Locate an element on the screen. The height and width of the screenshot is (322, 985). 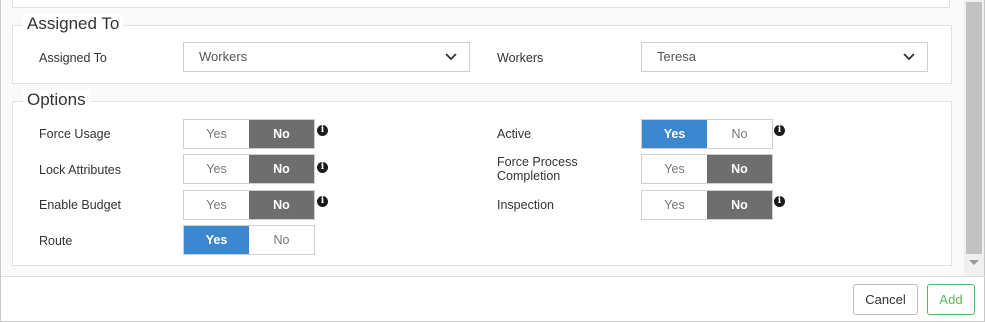
lock-attributes-toggle: Yes No is located at coordinates (249, 169).